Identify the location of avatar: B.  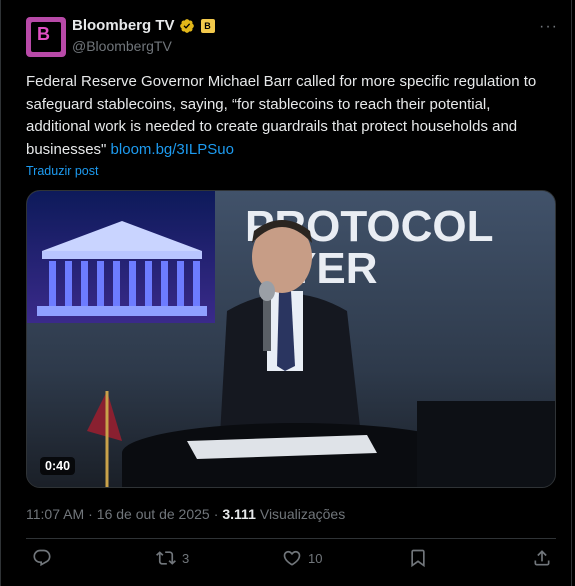
(46, 37).